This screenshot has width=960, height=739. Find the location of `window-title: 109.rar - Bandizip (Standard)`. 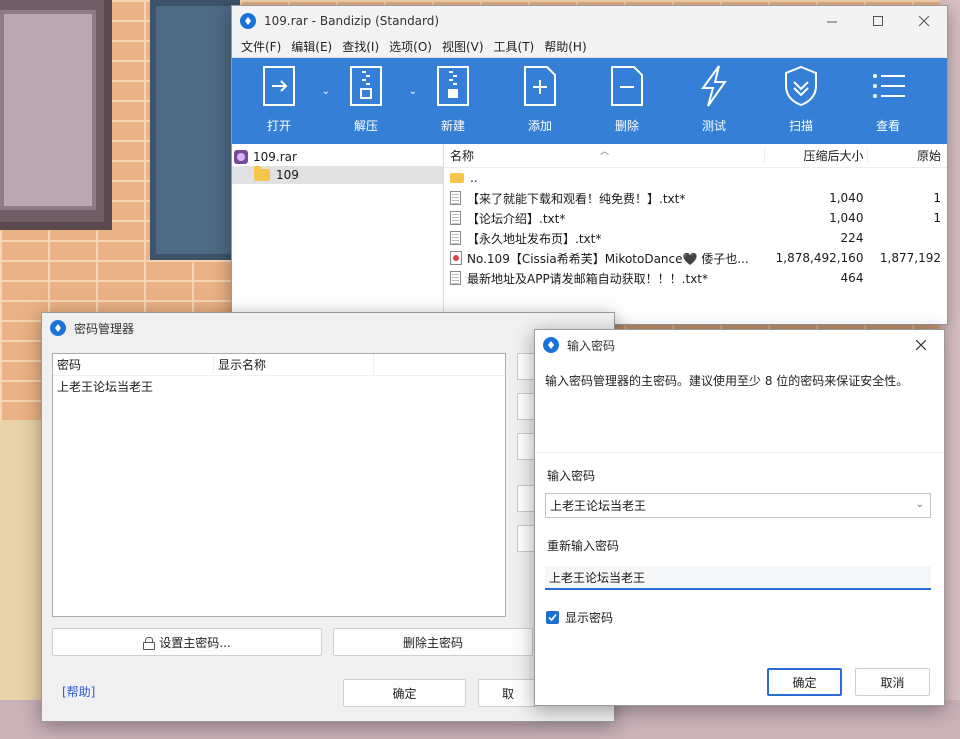

window-title: 109.rar - Bandizip (Standard) is located at coordinates (352, 21).